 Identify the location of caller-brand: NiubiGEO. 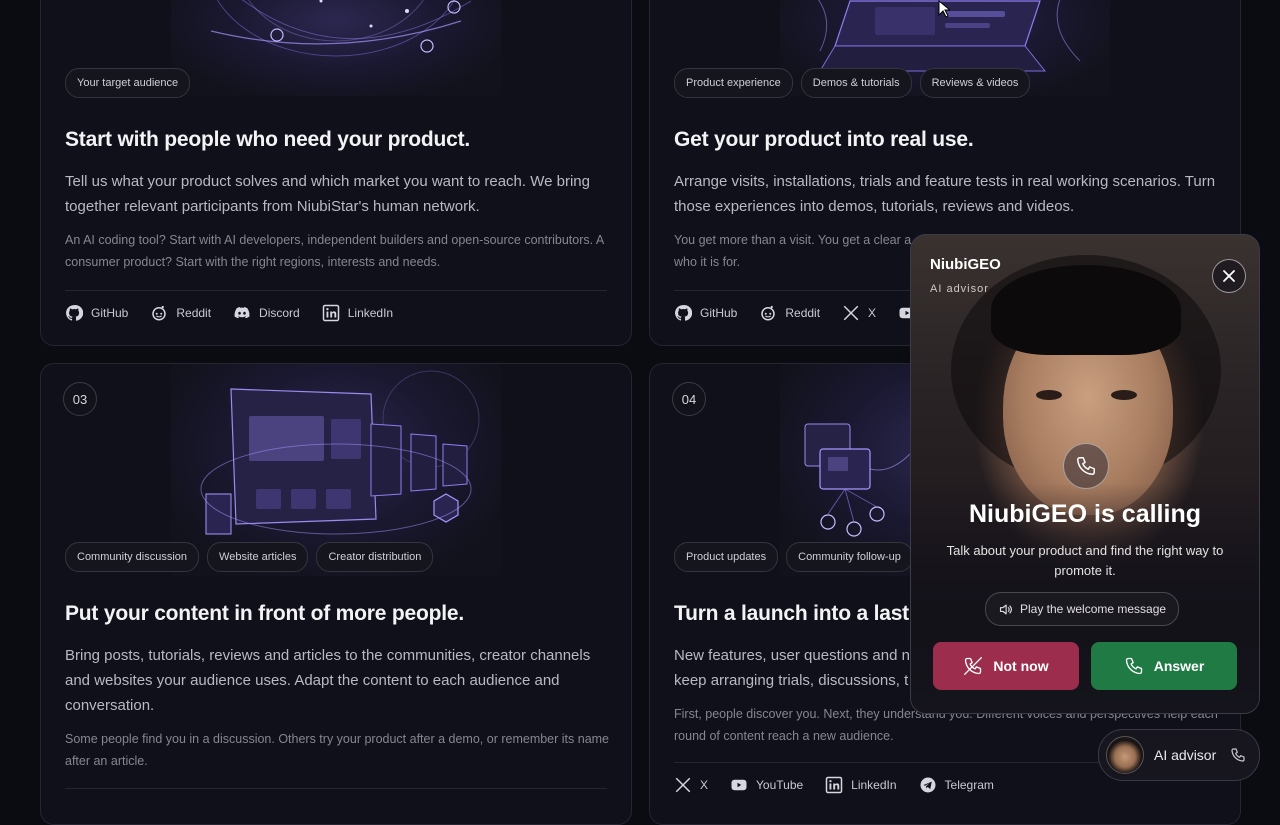
(965, 264).